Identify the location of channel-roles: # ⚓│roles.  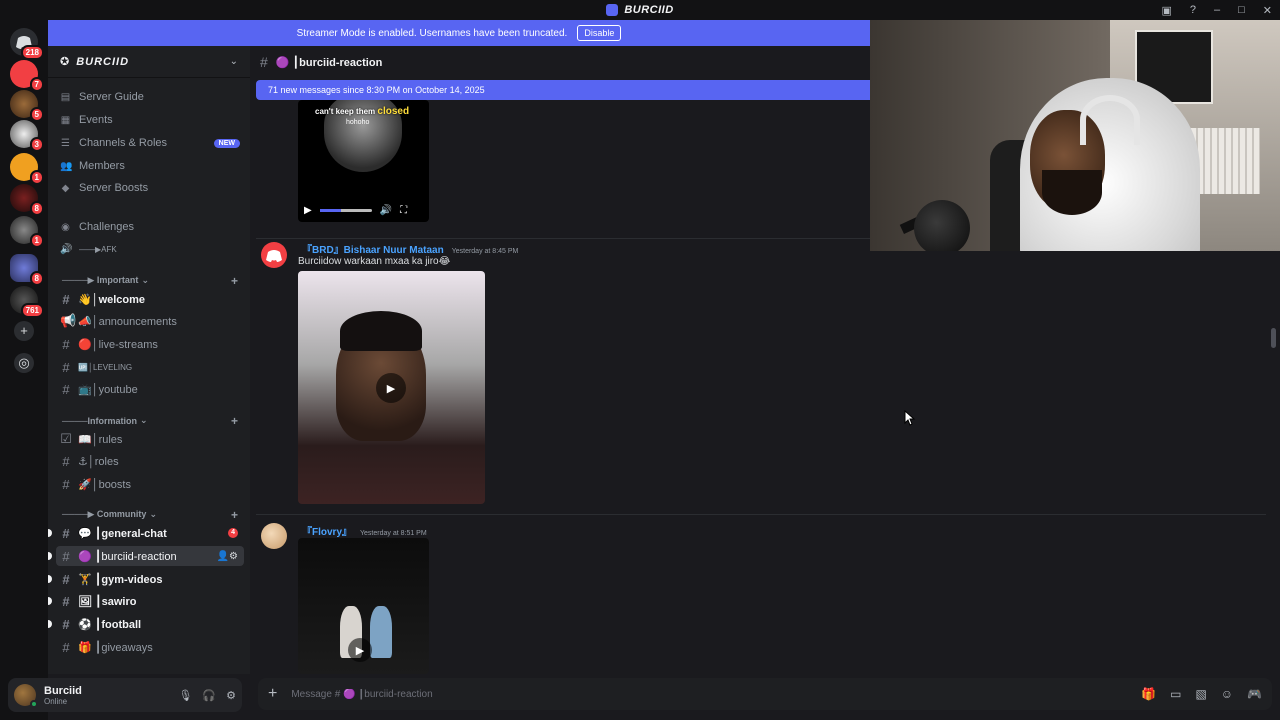
(150, 461).